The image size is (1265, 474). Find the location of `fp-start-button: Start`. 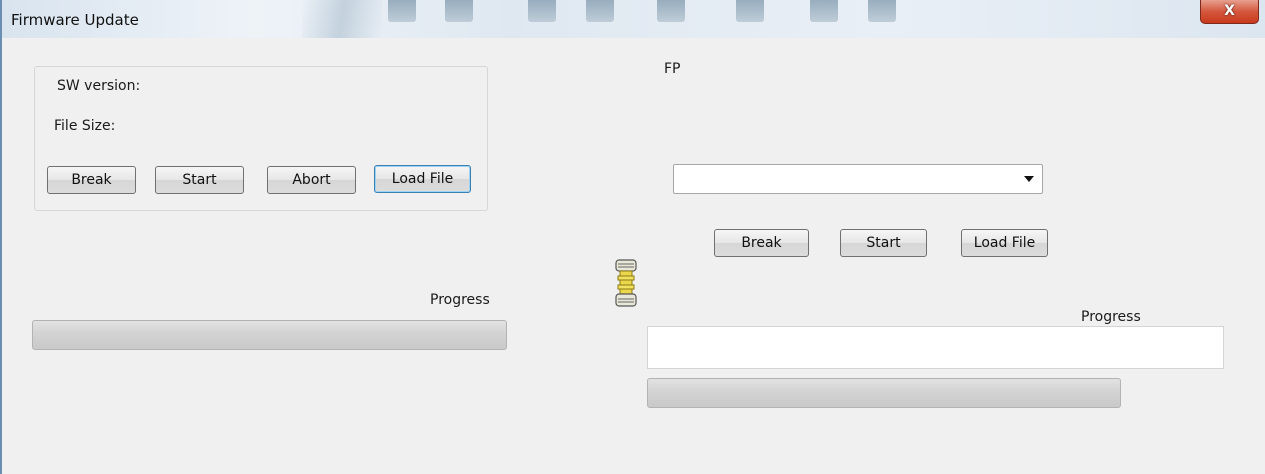

fp-start-button: Start is located at coordinates (883, 243).